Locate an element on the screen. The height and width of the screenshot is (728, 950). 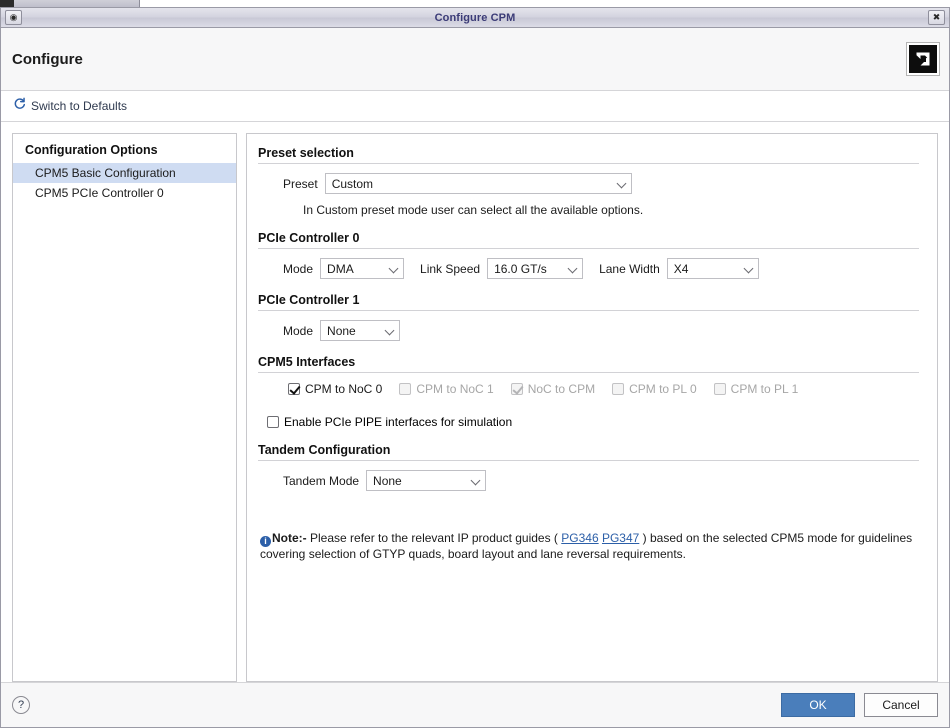
controller1-mode-select: None is located at coordinates (360, 330).